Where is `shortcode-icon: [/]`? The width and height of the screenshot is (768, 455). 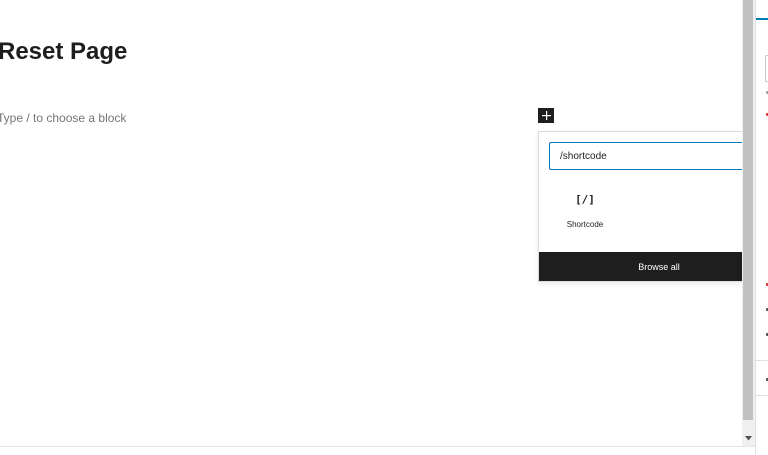
shortcode-icon: [/] is located at coordinates (585, 199).